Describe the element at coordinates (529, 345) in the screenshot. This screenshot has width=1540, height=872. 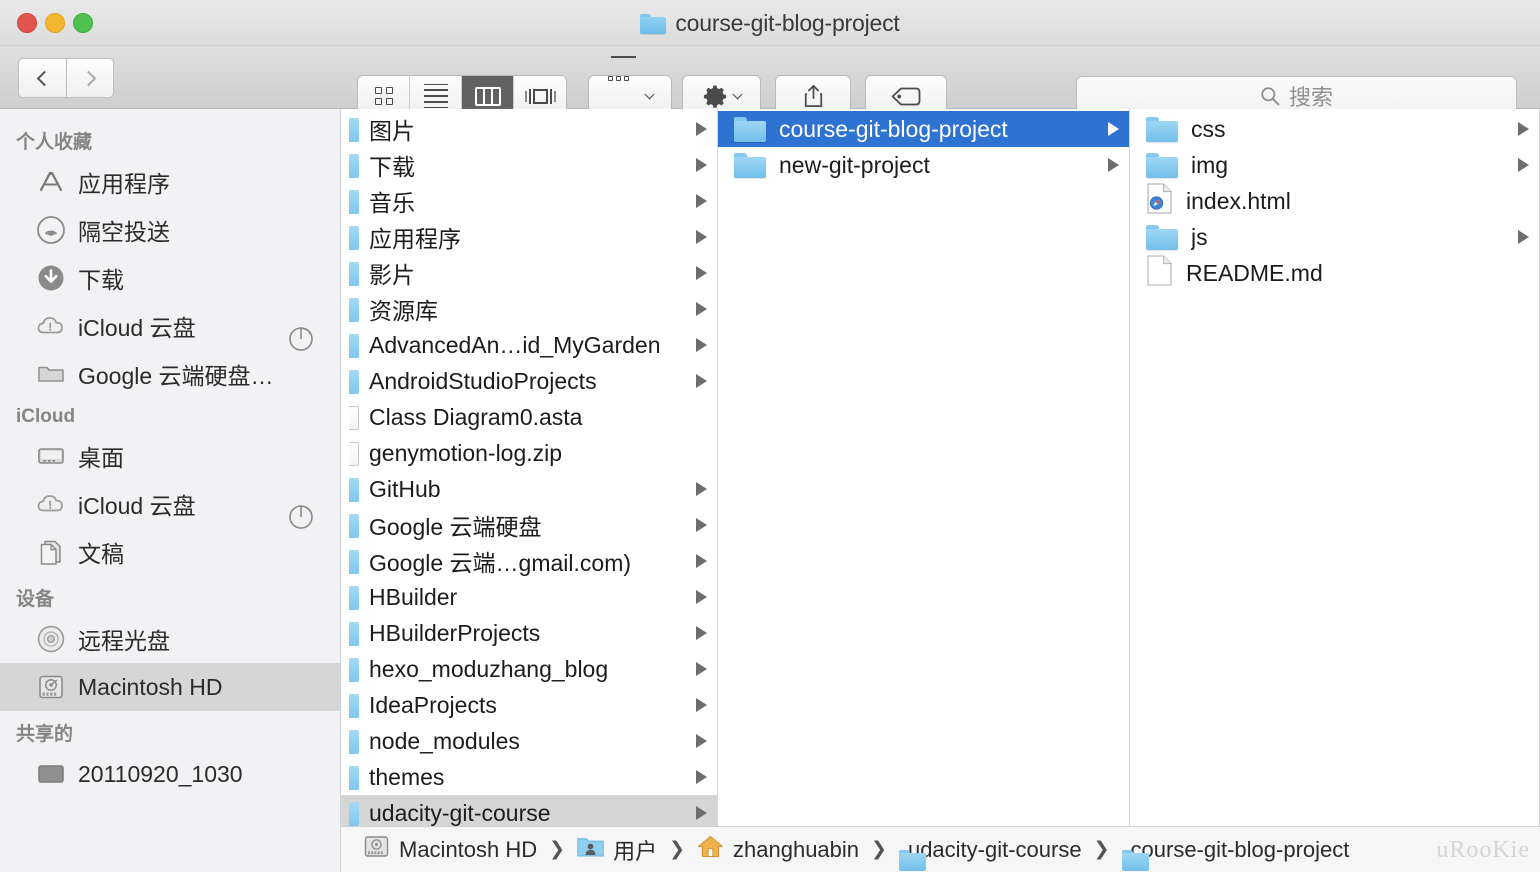
I see `file-row: AdvancedAn…id_MyGarden` at that location.